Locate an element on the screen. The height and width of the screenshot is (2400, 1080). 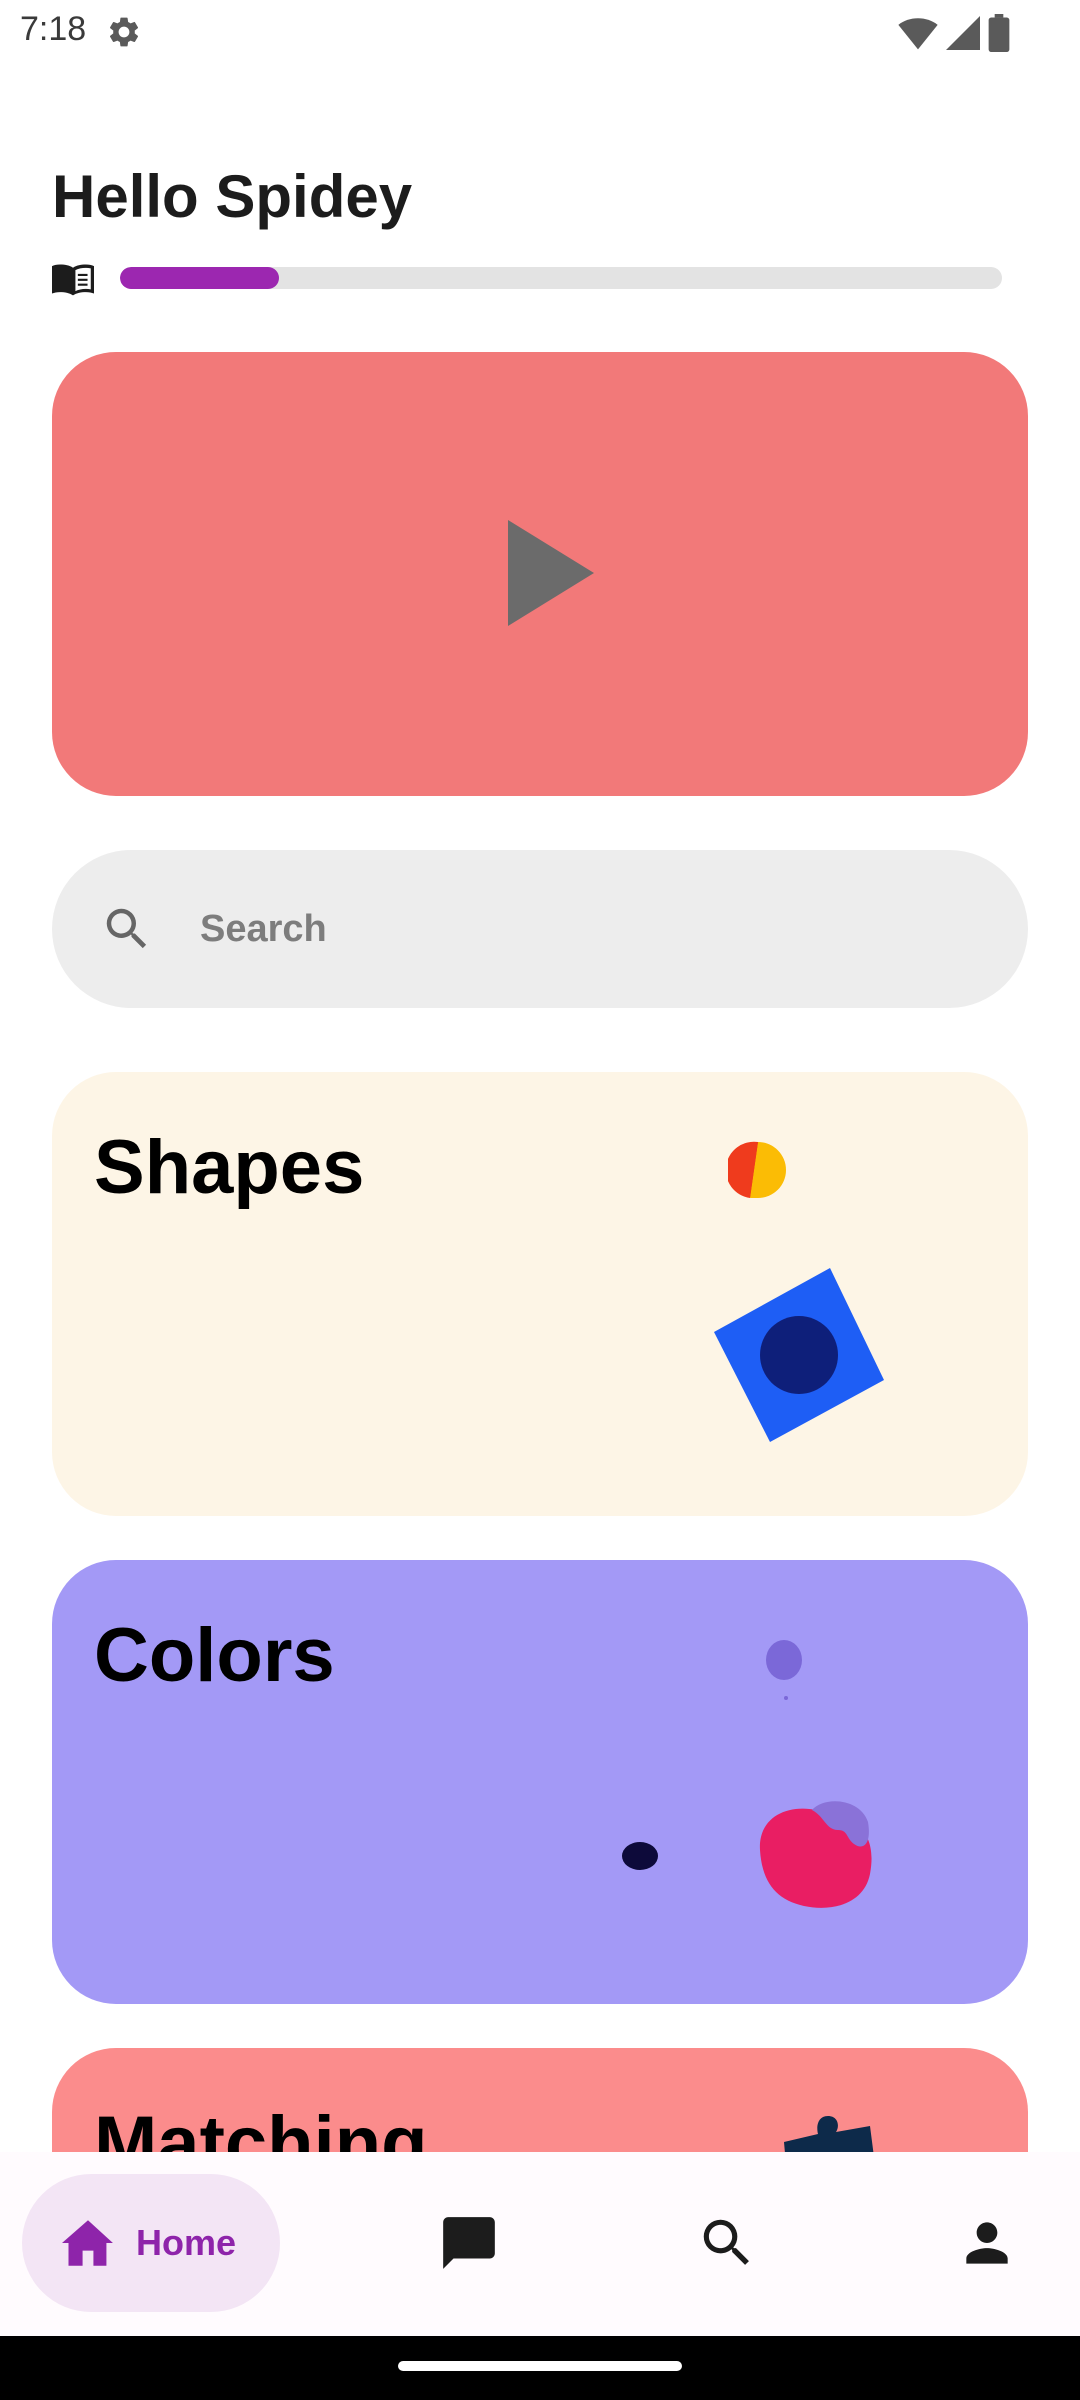
home-gesture-handle is located at coordinates (540, 2366).